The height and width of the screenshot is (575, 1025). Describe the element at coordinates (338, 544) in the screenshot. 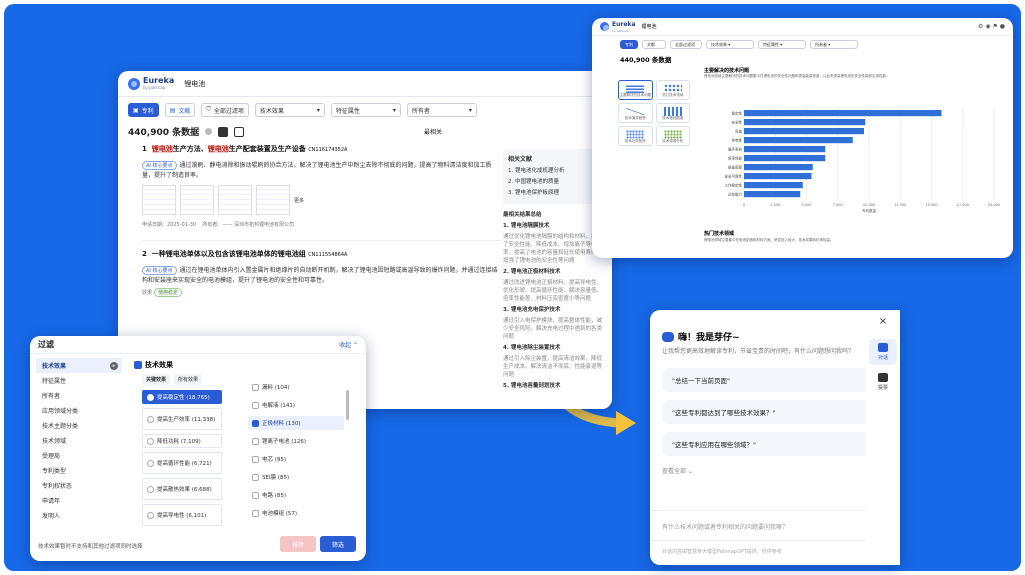

I see `apply-filter-button: 筛选` at that location.